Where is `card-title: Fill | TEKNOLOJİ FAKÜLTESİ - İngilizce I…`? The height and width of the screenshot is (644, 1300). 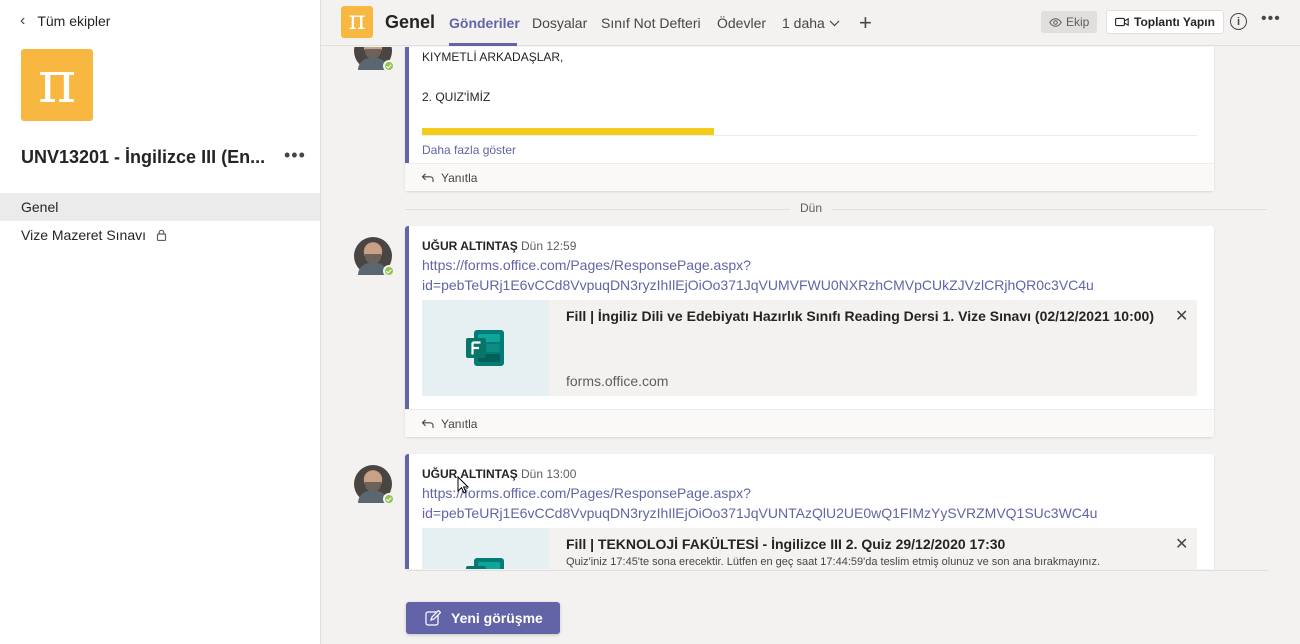 card-title: Fill | TEKNOLOJİ FAKÜLTESİ - İngilizce I… is located at coordinates (785, 544).